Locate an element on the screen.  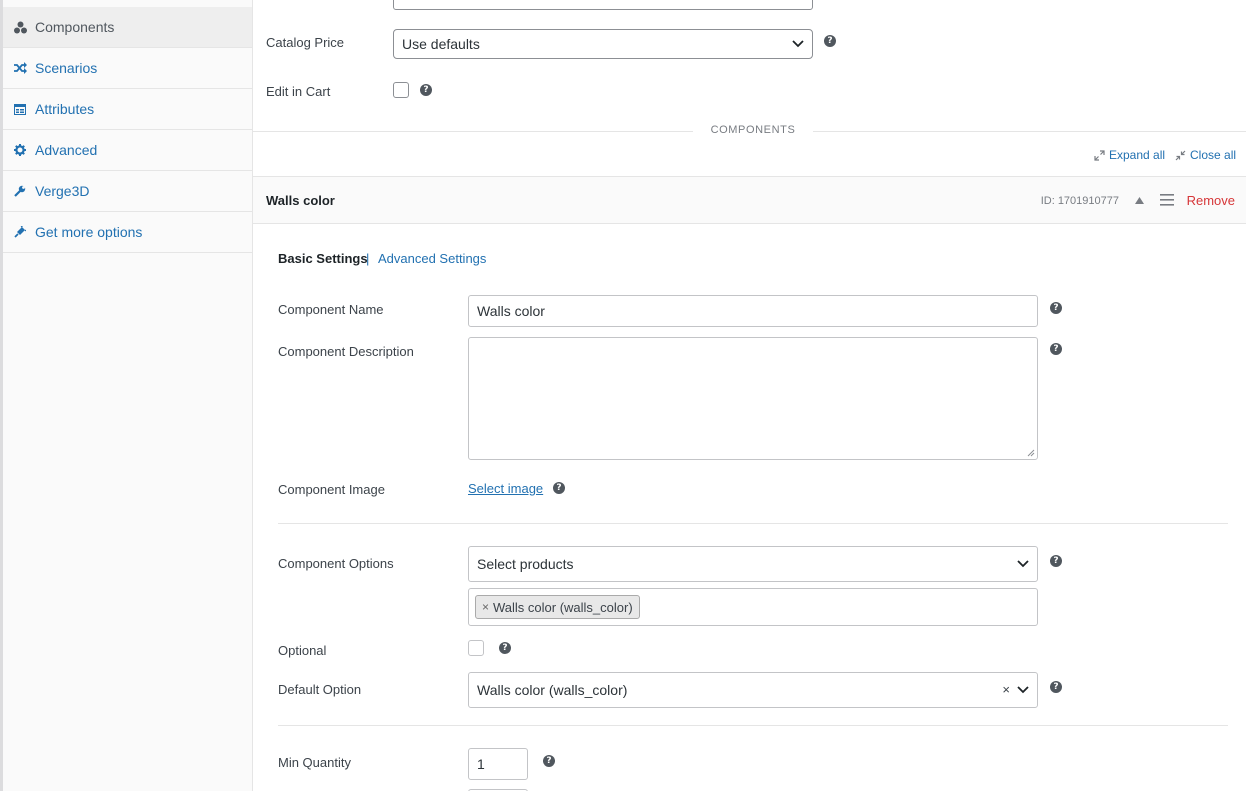
sidebar-item-label: Scenarios is located at coordinates (66, 68).